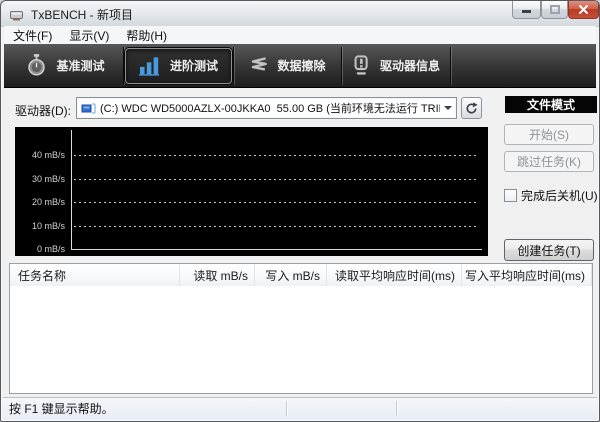  I want to click on status-bar: 按 F1 键显示帮助。, so click(300, 408).